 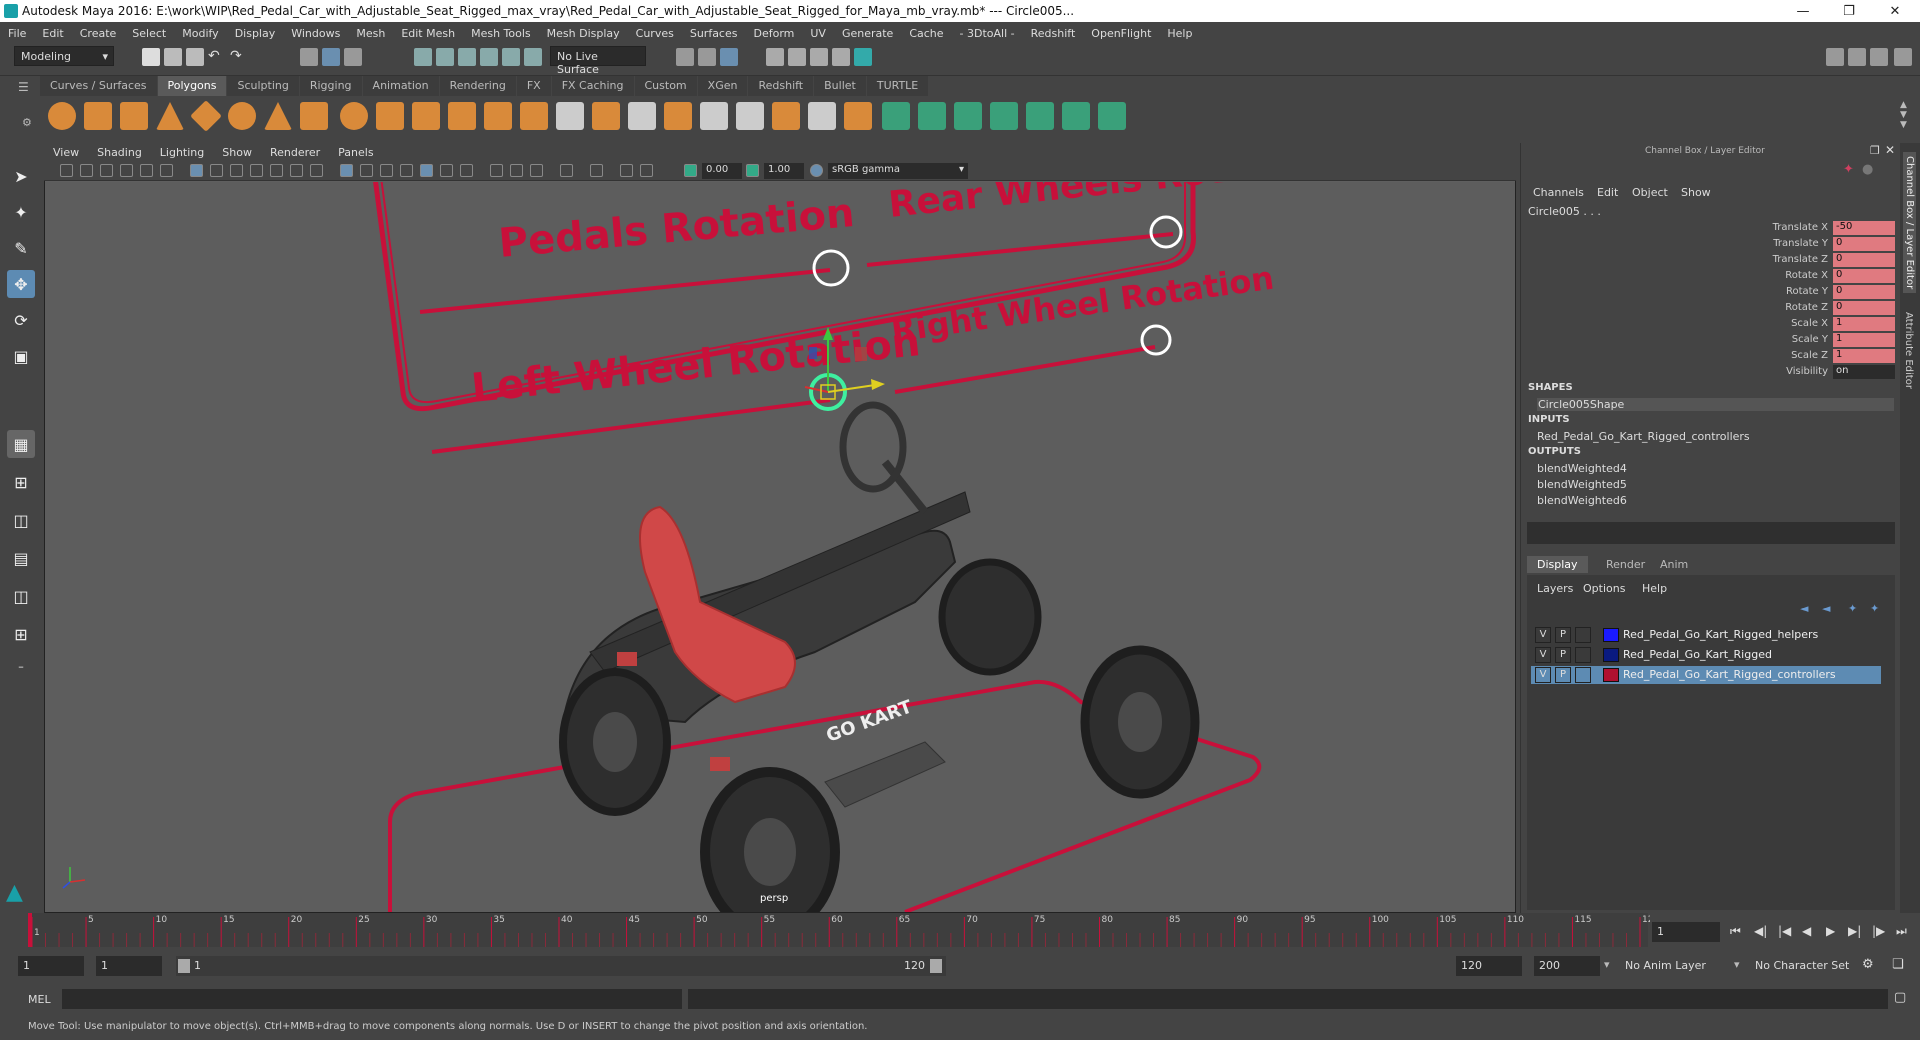 What do you see at coordinates (1901, 931) in the screenshot?
I see `go-to-end-icon: ⏭` at bounding box center [1901, 931].